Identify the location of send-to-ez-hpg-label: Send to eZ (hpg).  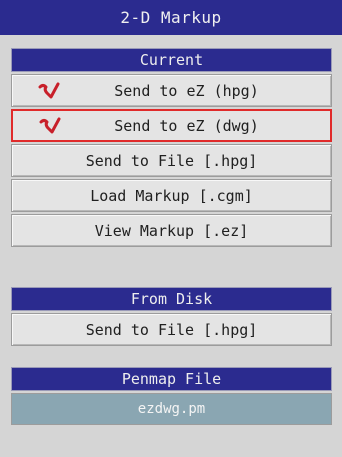
(186, 90).